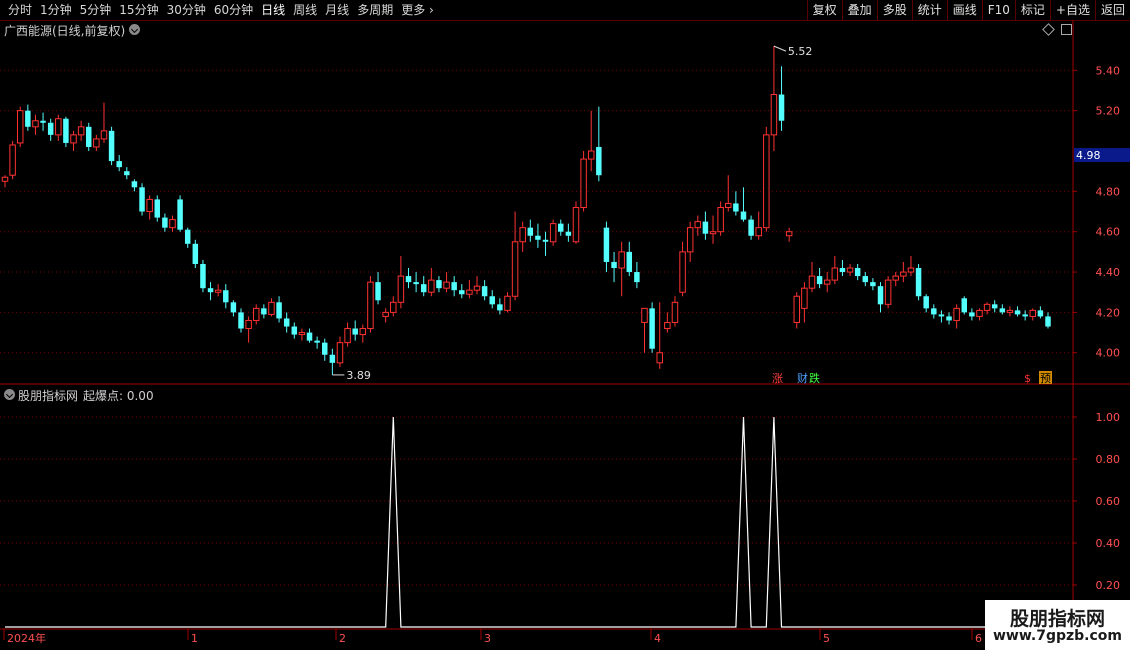  Describe the element at coordinates (1108, 585) in the screenshot. I see `indicator-tick-label: 0.20` at that location.